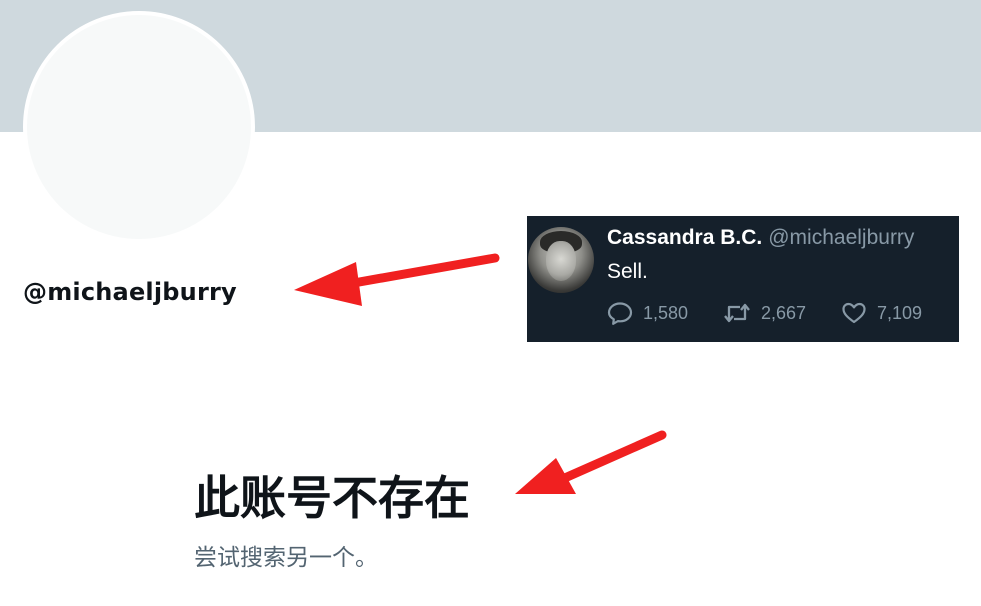  Describe the element at coordinates (591, 462) in the screenshot. I see `annotation-arrow-notice` at that location.